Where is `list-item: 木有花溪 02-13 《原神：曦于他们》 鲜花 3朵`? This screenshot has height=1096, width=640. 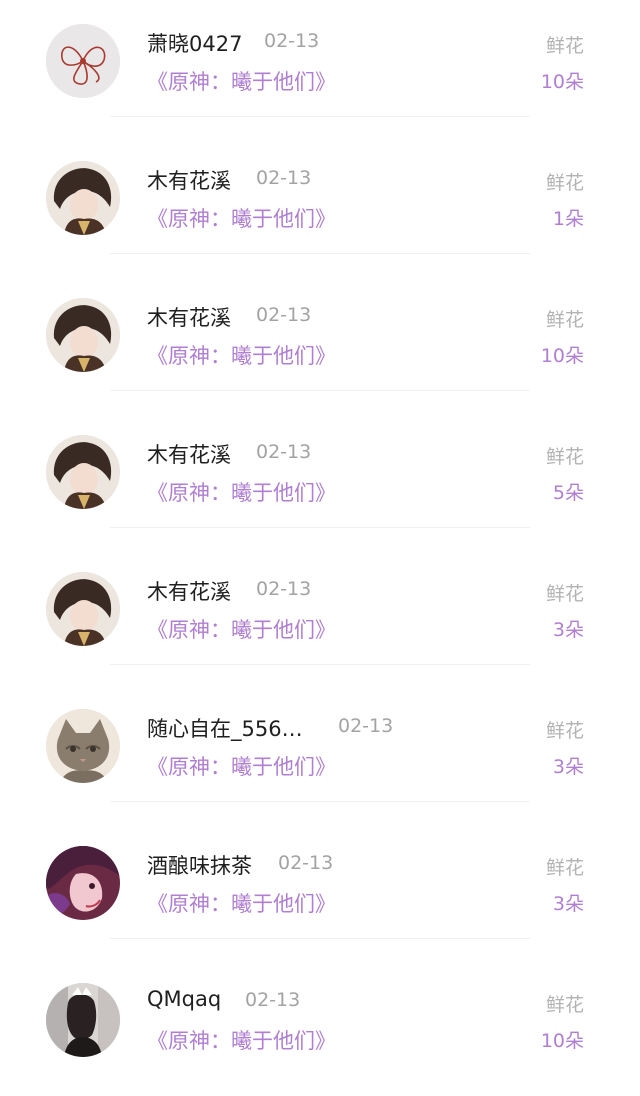 list-item: 木有花溪 02-13 《原神：曦于他们》 鲜花 3朵 is located at coordinates (320, 616).